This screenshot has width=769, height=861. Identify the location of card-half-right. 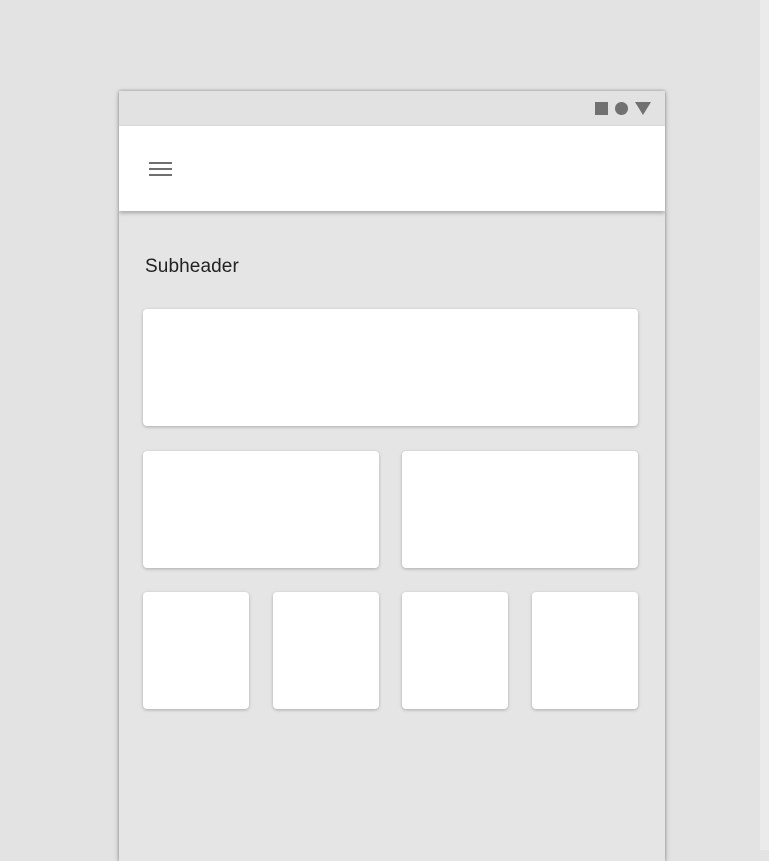
(520, 509).